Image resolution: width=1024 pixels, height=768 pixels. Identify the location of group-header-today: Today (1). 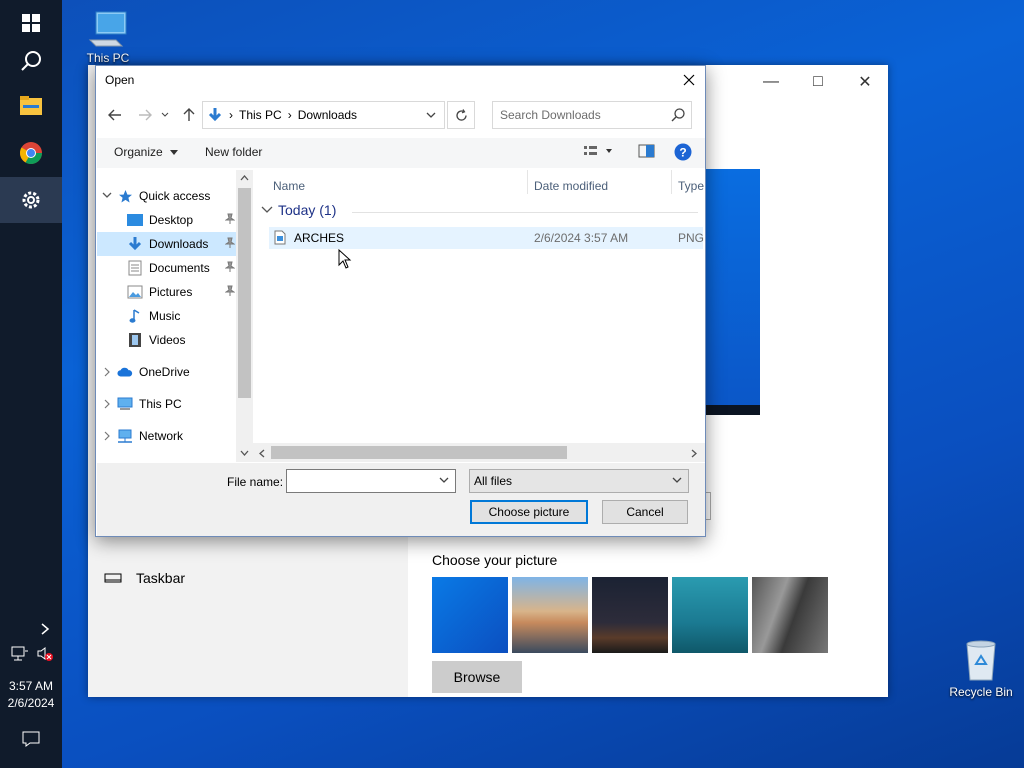
(298, 210).